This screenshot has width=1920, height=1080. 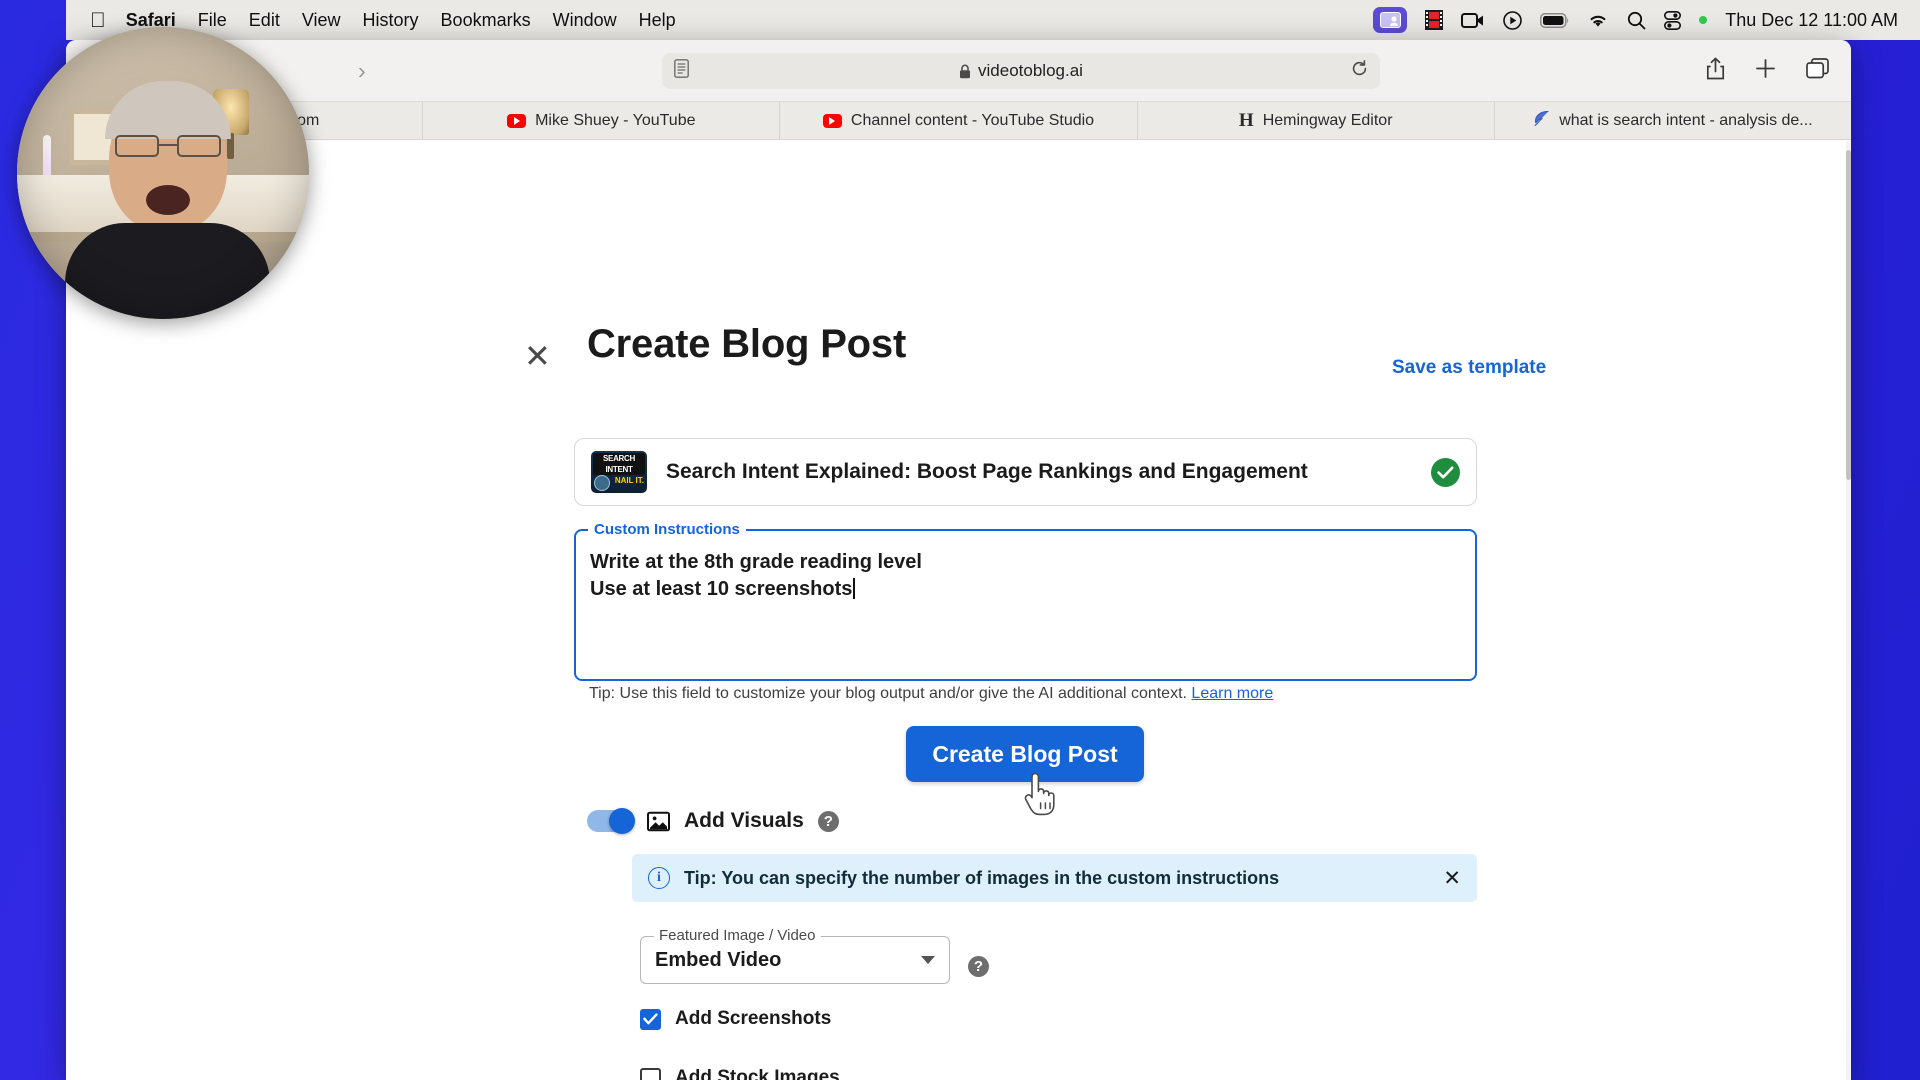 I want to click on record-circle-icon, so click(x=1513, y=20).